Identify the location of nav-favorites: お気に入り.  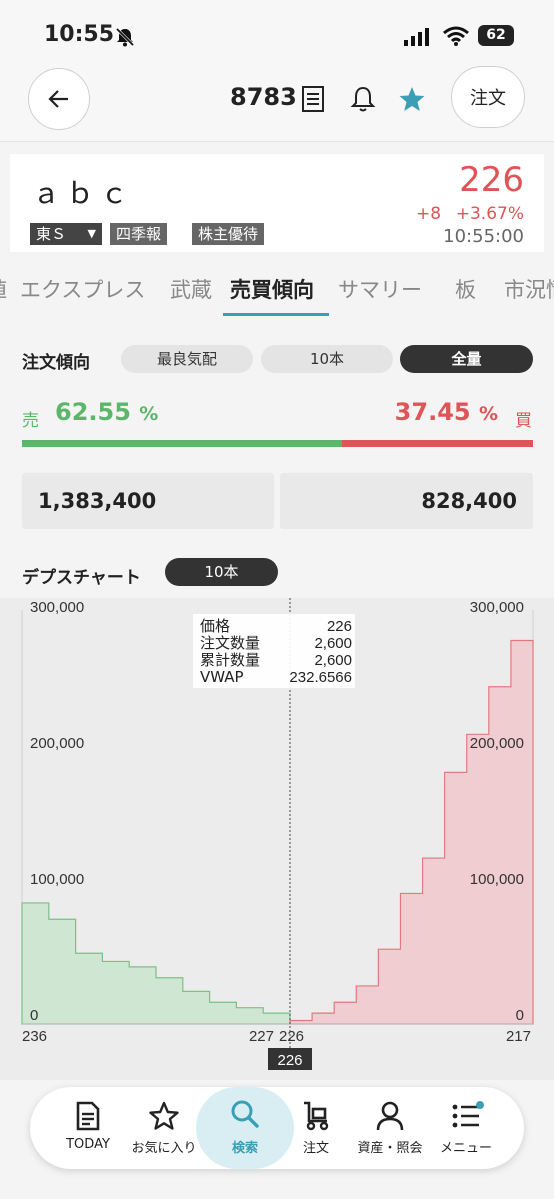
(164, 1128).